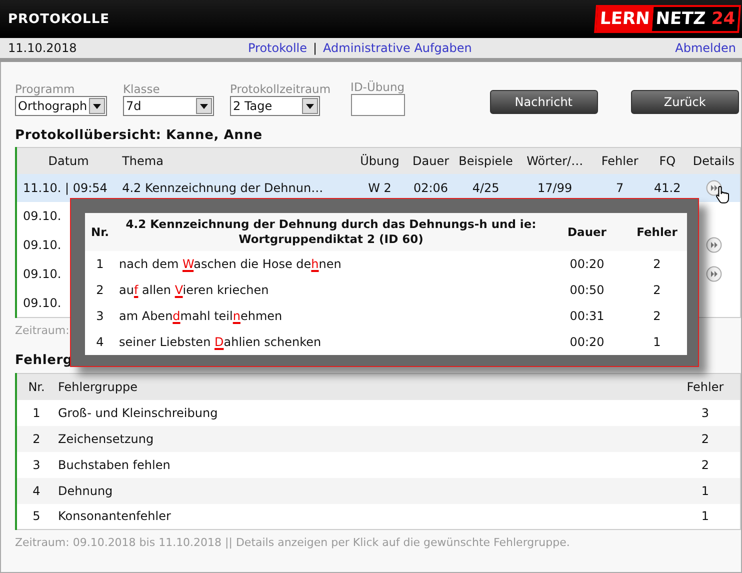 The image size is (742, 573). What do you see at coordinates (430, 187) in the screenshot?
I see `table-cell: 02:06` at bounding box center [430, 187].